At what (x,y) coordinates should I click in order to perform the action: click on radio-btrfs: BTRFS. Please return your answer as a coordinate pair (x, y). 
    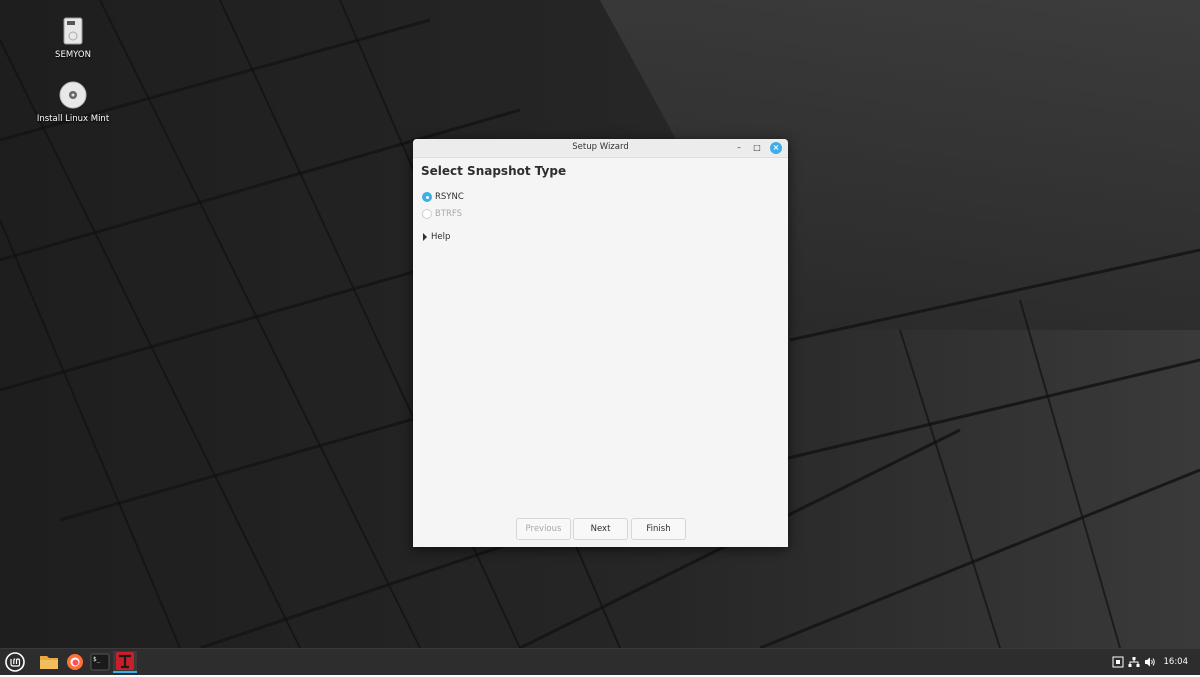
    Looking at the image, I should click on (442, 214).